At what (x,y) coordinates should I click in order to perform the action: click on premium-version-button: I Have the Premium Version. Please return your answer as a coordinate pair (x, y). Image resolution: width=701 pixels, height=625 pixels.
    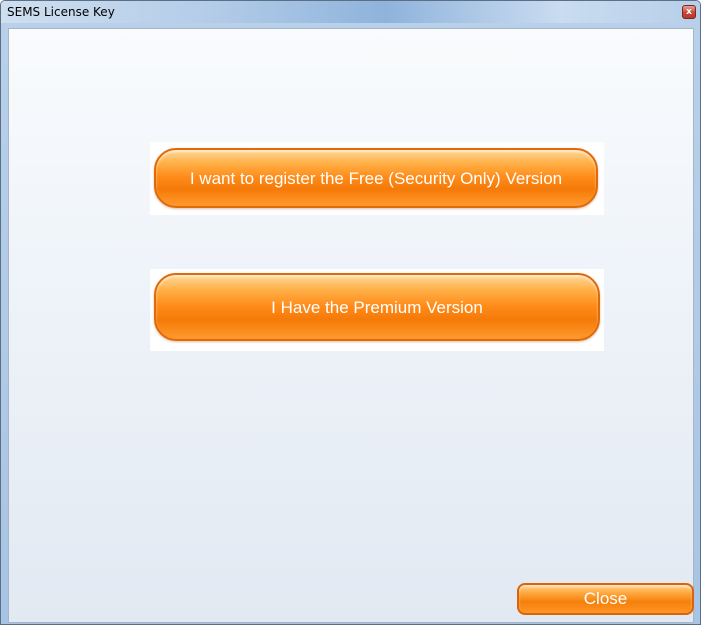
    Looking at the image, I should click on (377, 307).